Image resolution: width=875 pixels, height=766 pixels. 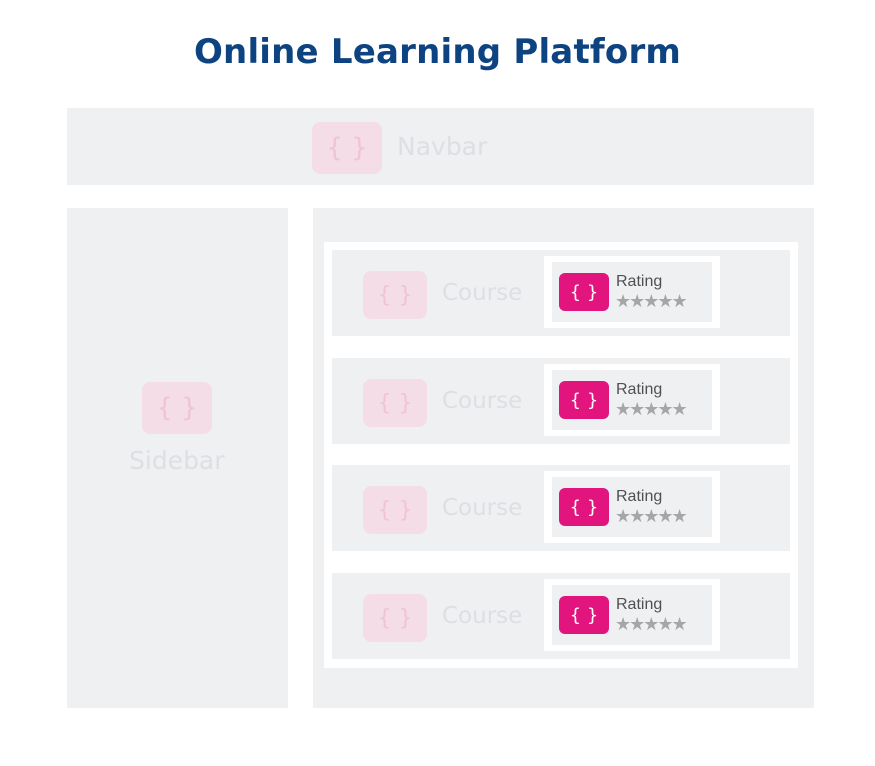 I want to click on sidebar-label: Sidebar, so click(x=177, y=460).